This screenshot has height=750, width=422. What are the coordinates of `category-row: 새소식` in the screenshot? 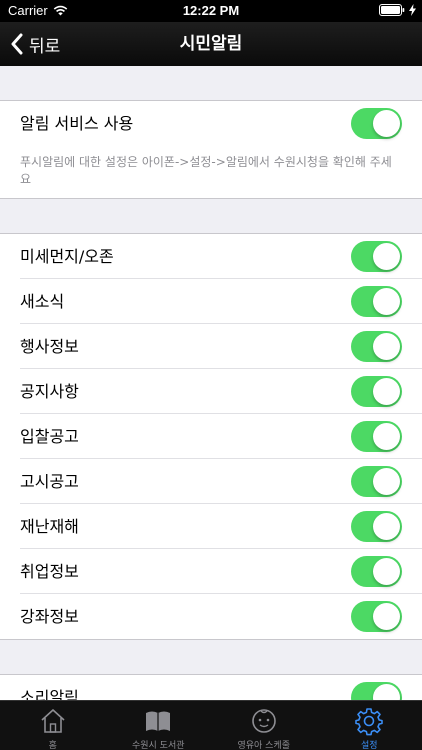 It's located at (211, 301).